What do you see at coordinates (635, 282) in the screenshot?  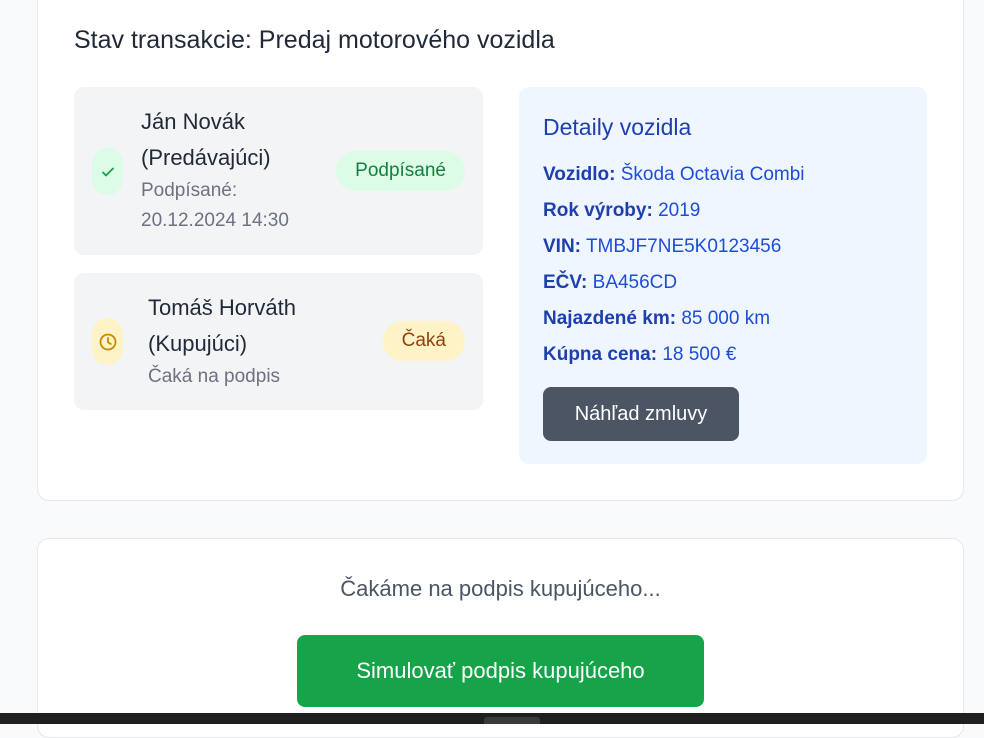 I see `vehicle-row-value: BA456CD` at bounding box center [635, 282].